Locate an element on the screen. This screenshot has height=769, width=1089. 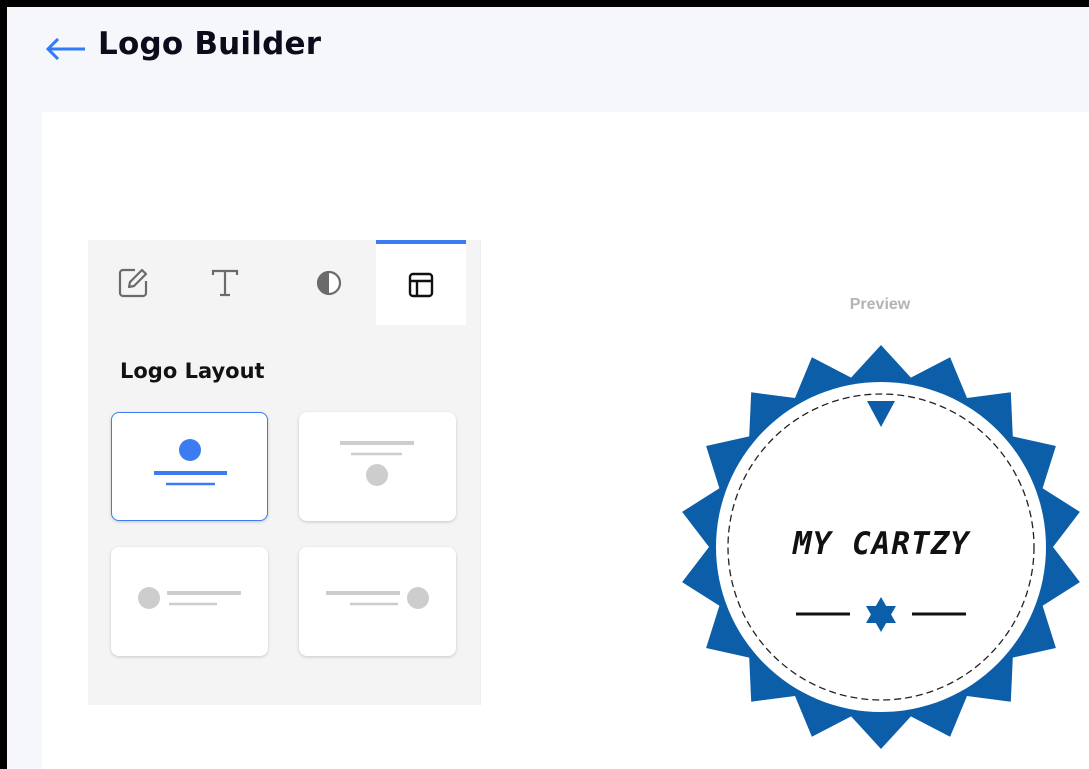
text-icon is located at coordinates (225, 282).